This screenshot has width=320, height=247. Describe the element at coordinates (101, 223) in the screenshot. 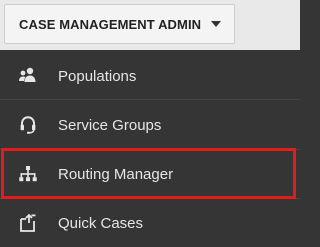

I see `menu-item-label: Quick Cases` at that location.